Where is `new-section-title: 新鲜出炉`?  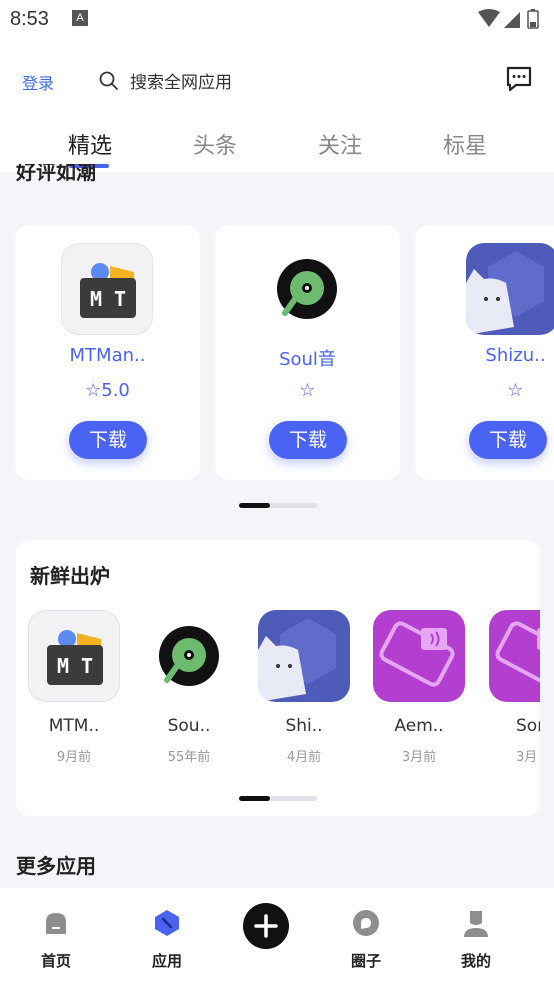
new-section-title: 新鲜出炉 is located at coordinates (70, 576).